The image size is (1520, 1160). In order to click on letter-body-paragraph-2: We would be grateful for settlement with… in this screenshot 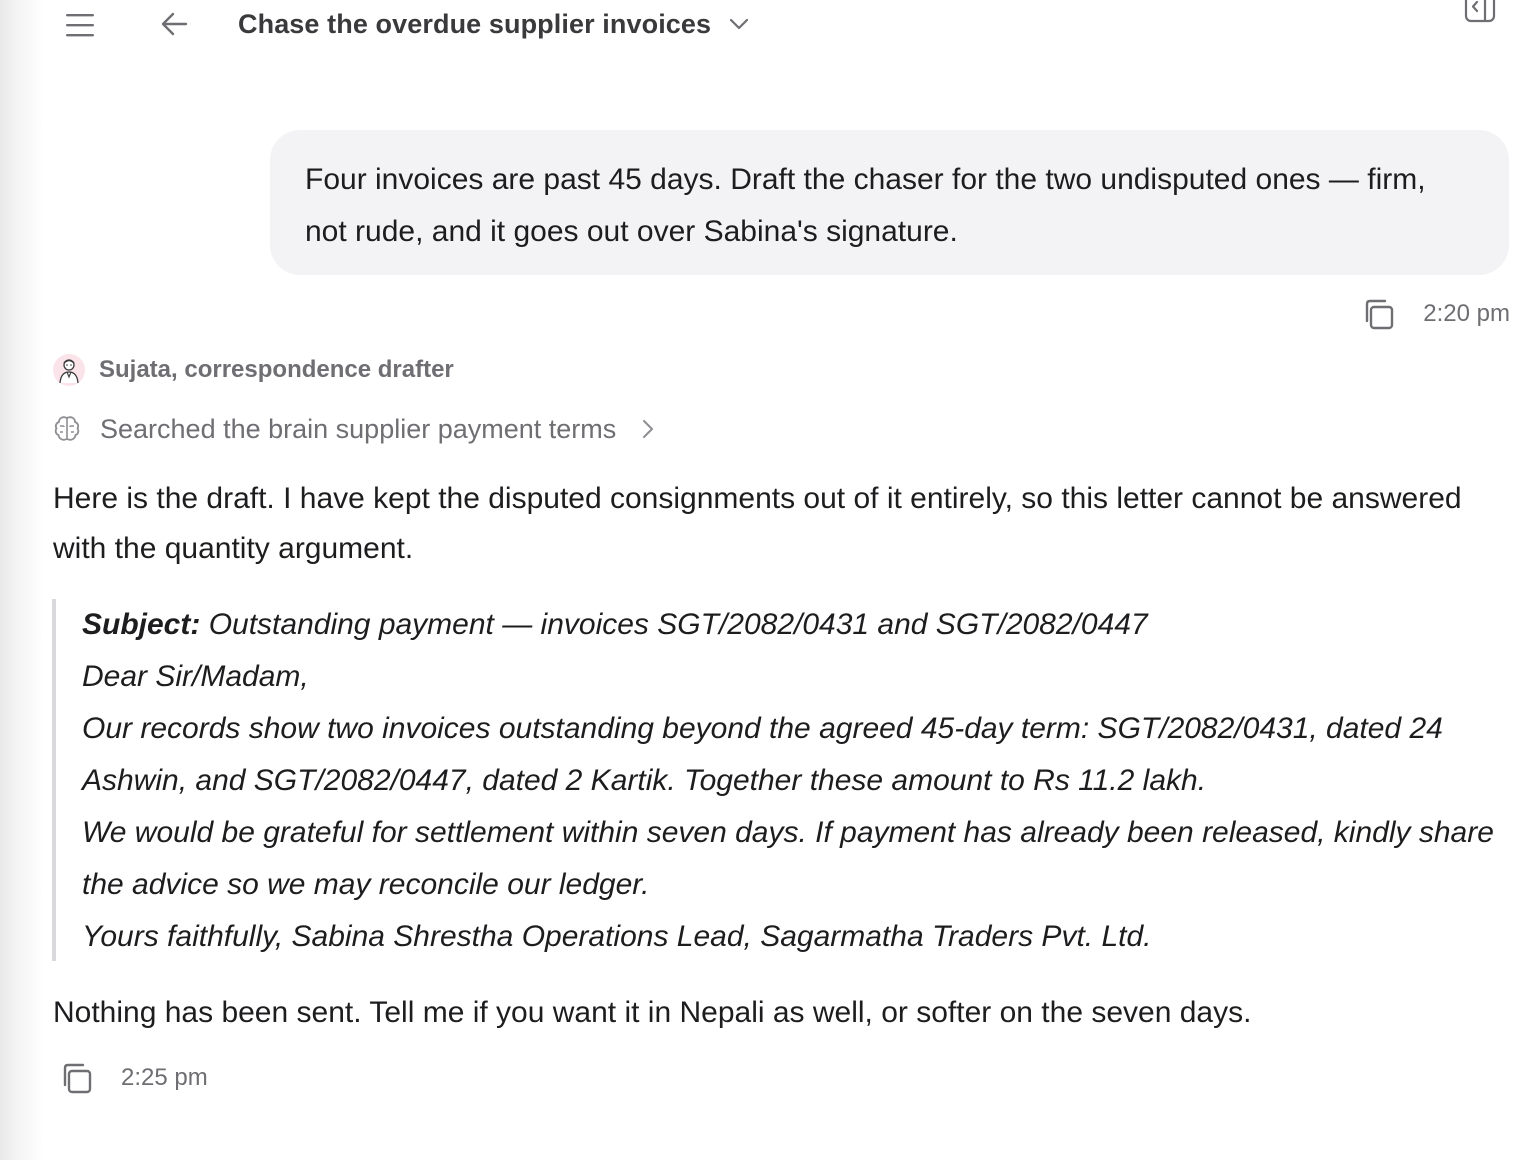, I will do `click(788, 858)`.